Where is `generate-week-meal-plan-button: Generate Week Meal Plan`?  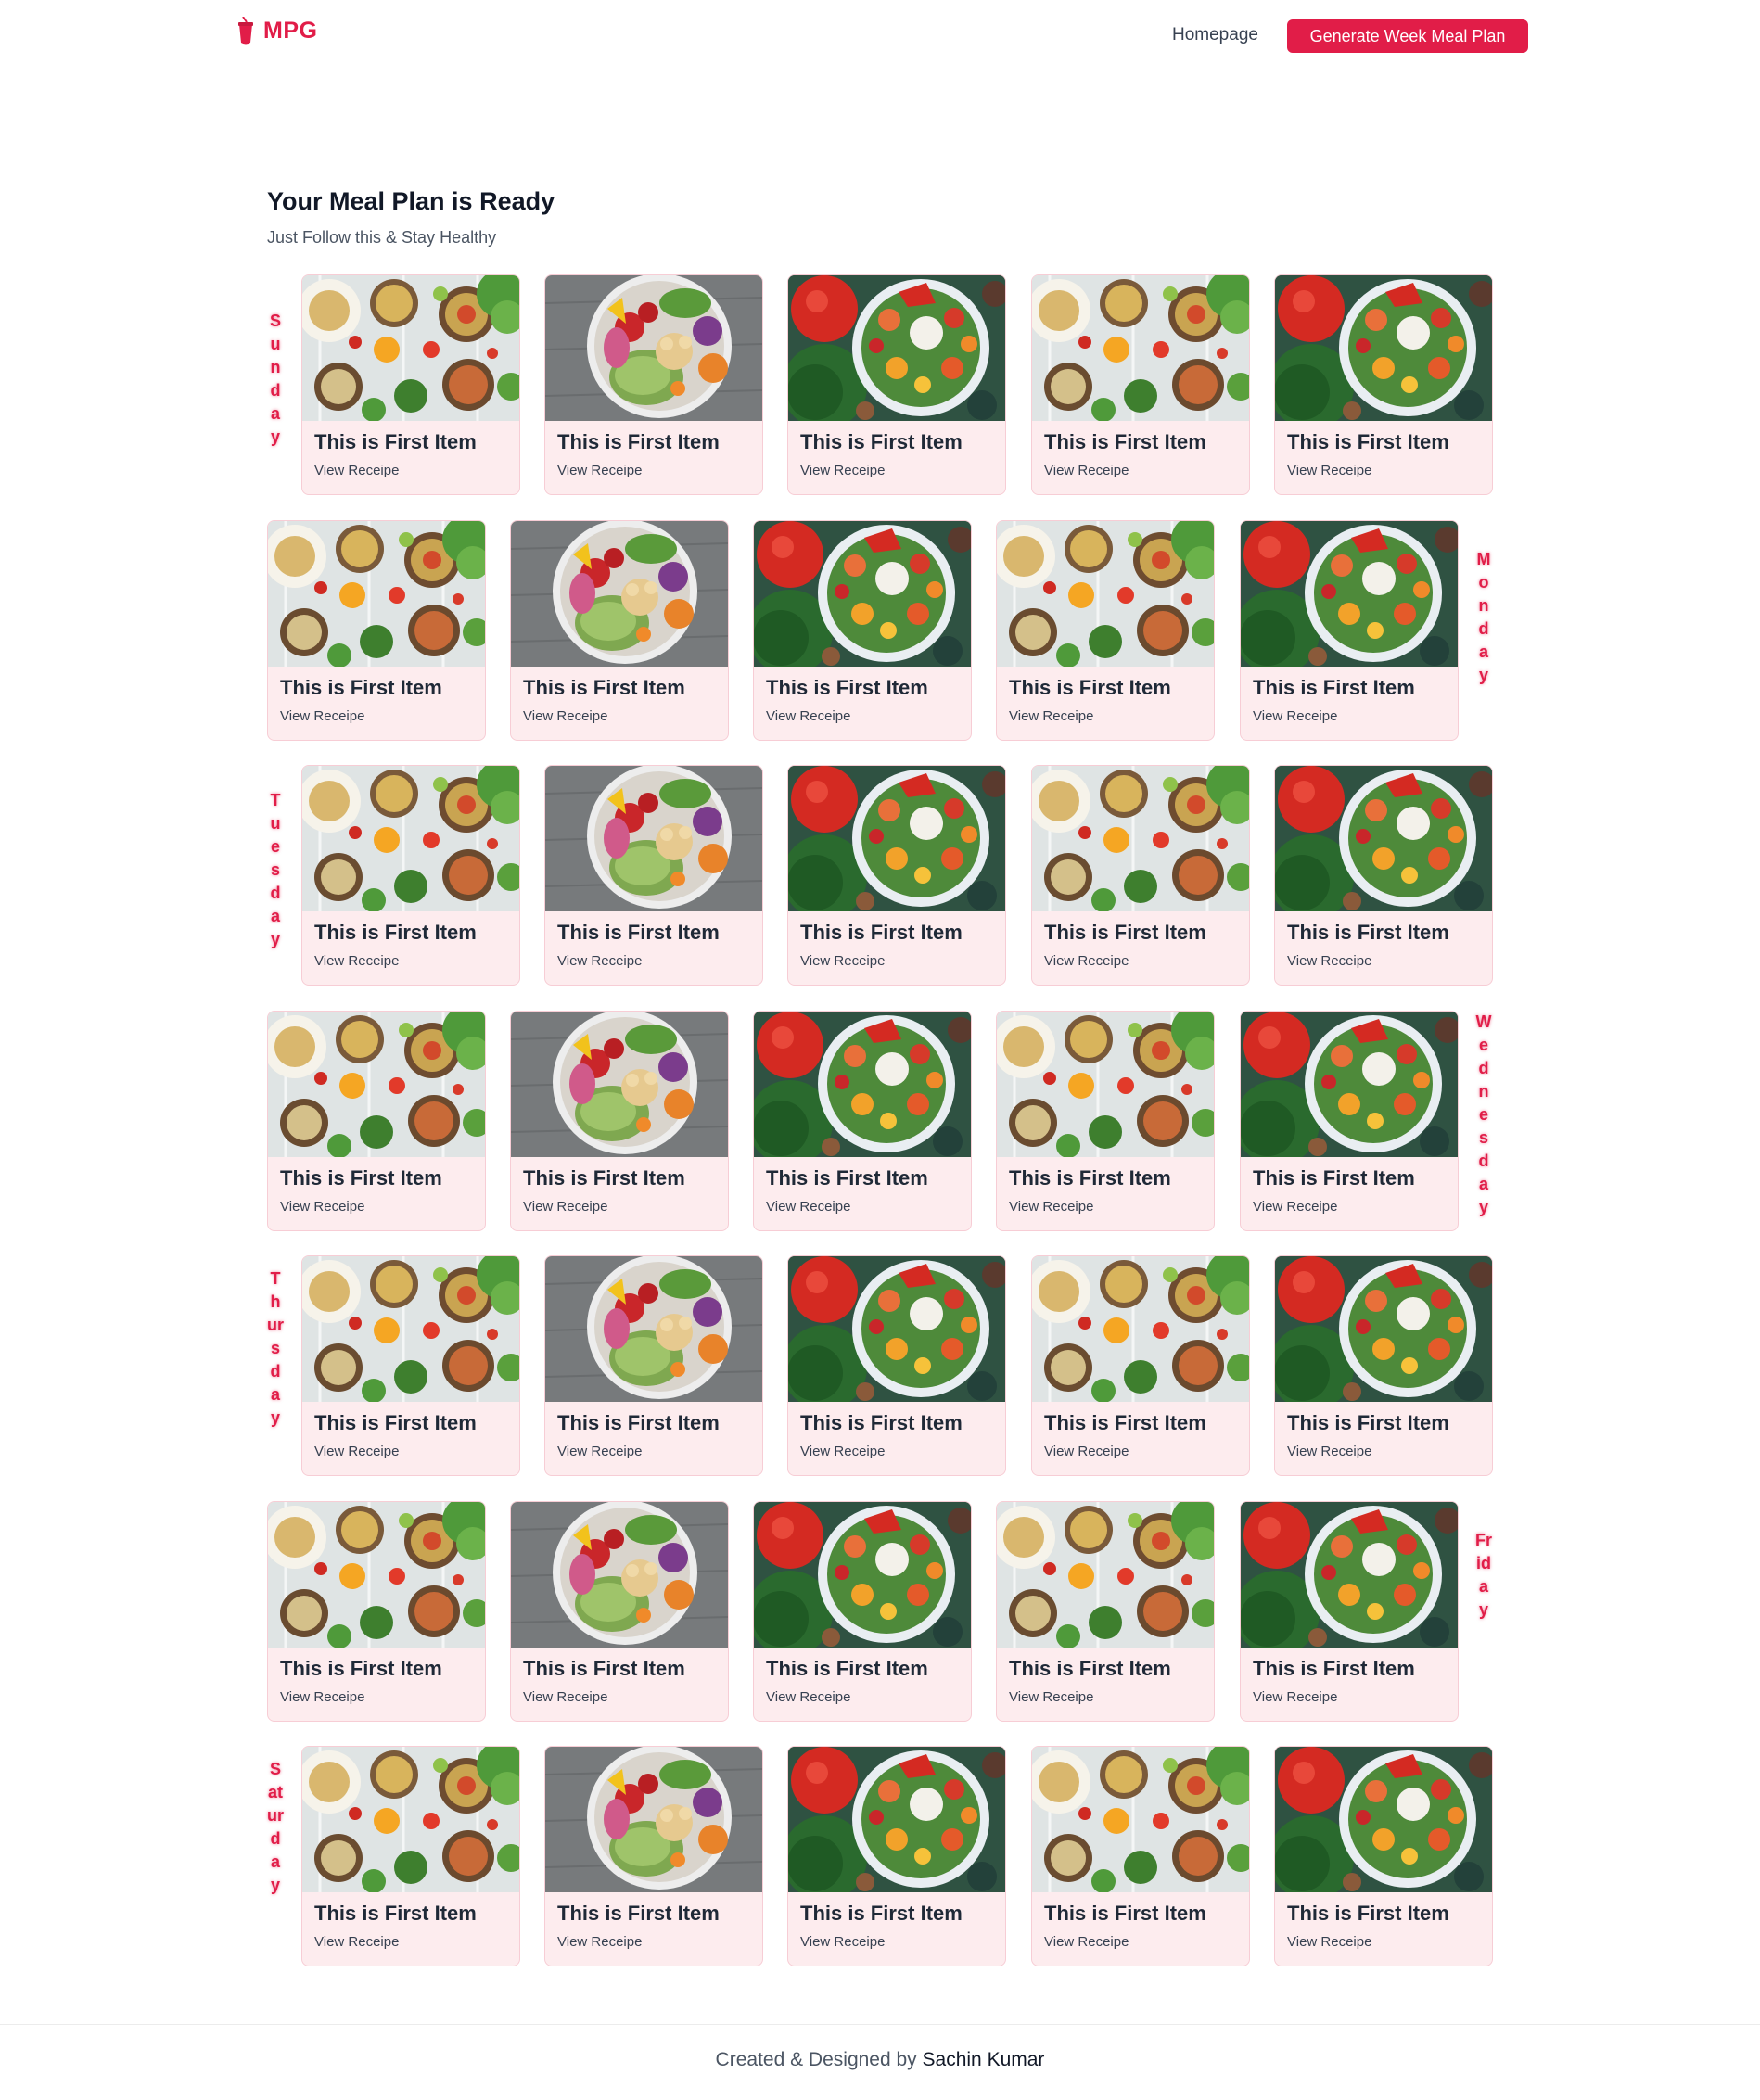 generate-week-meal-plan-button: Generate Week Meal Plan is located at coordinates (1407, 36).